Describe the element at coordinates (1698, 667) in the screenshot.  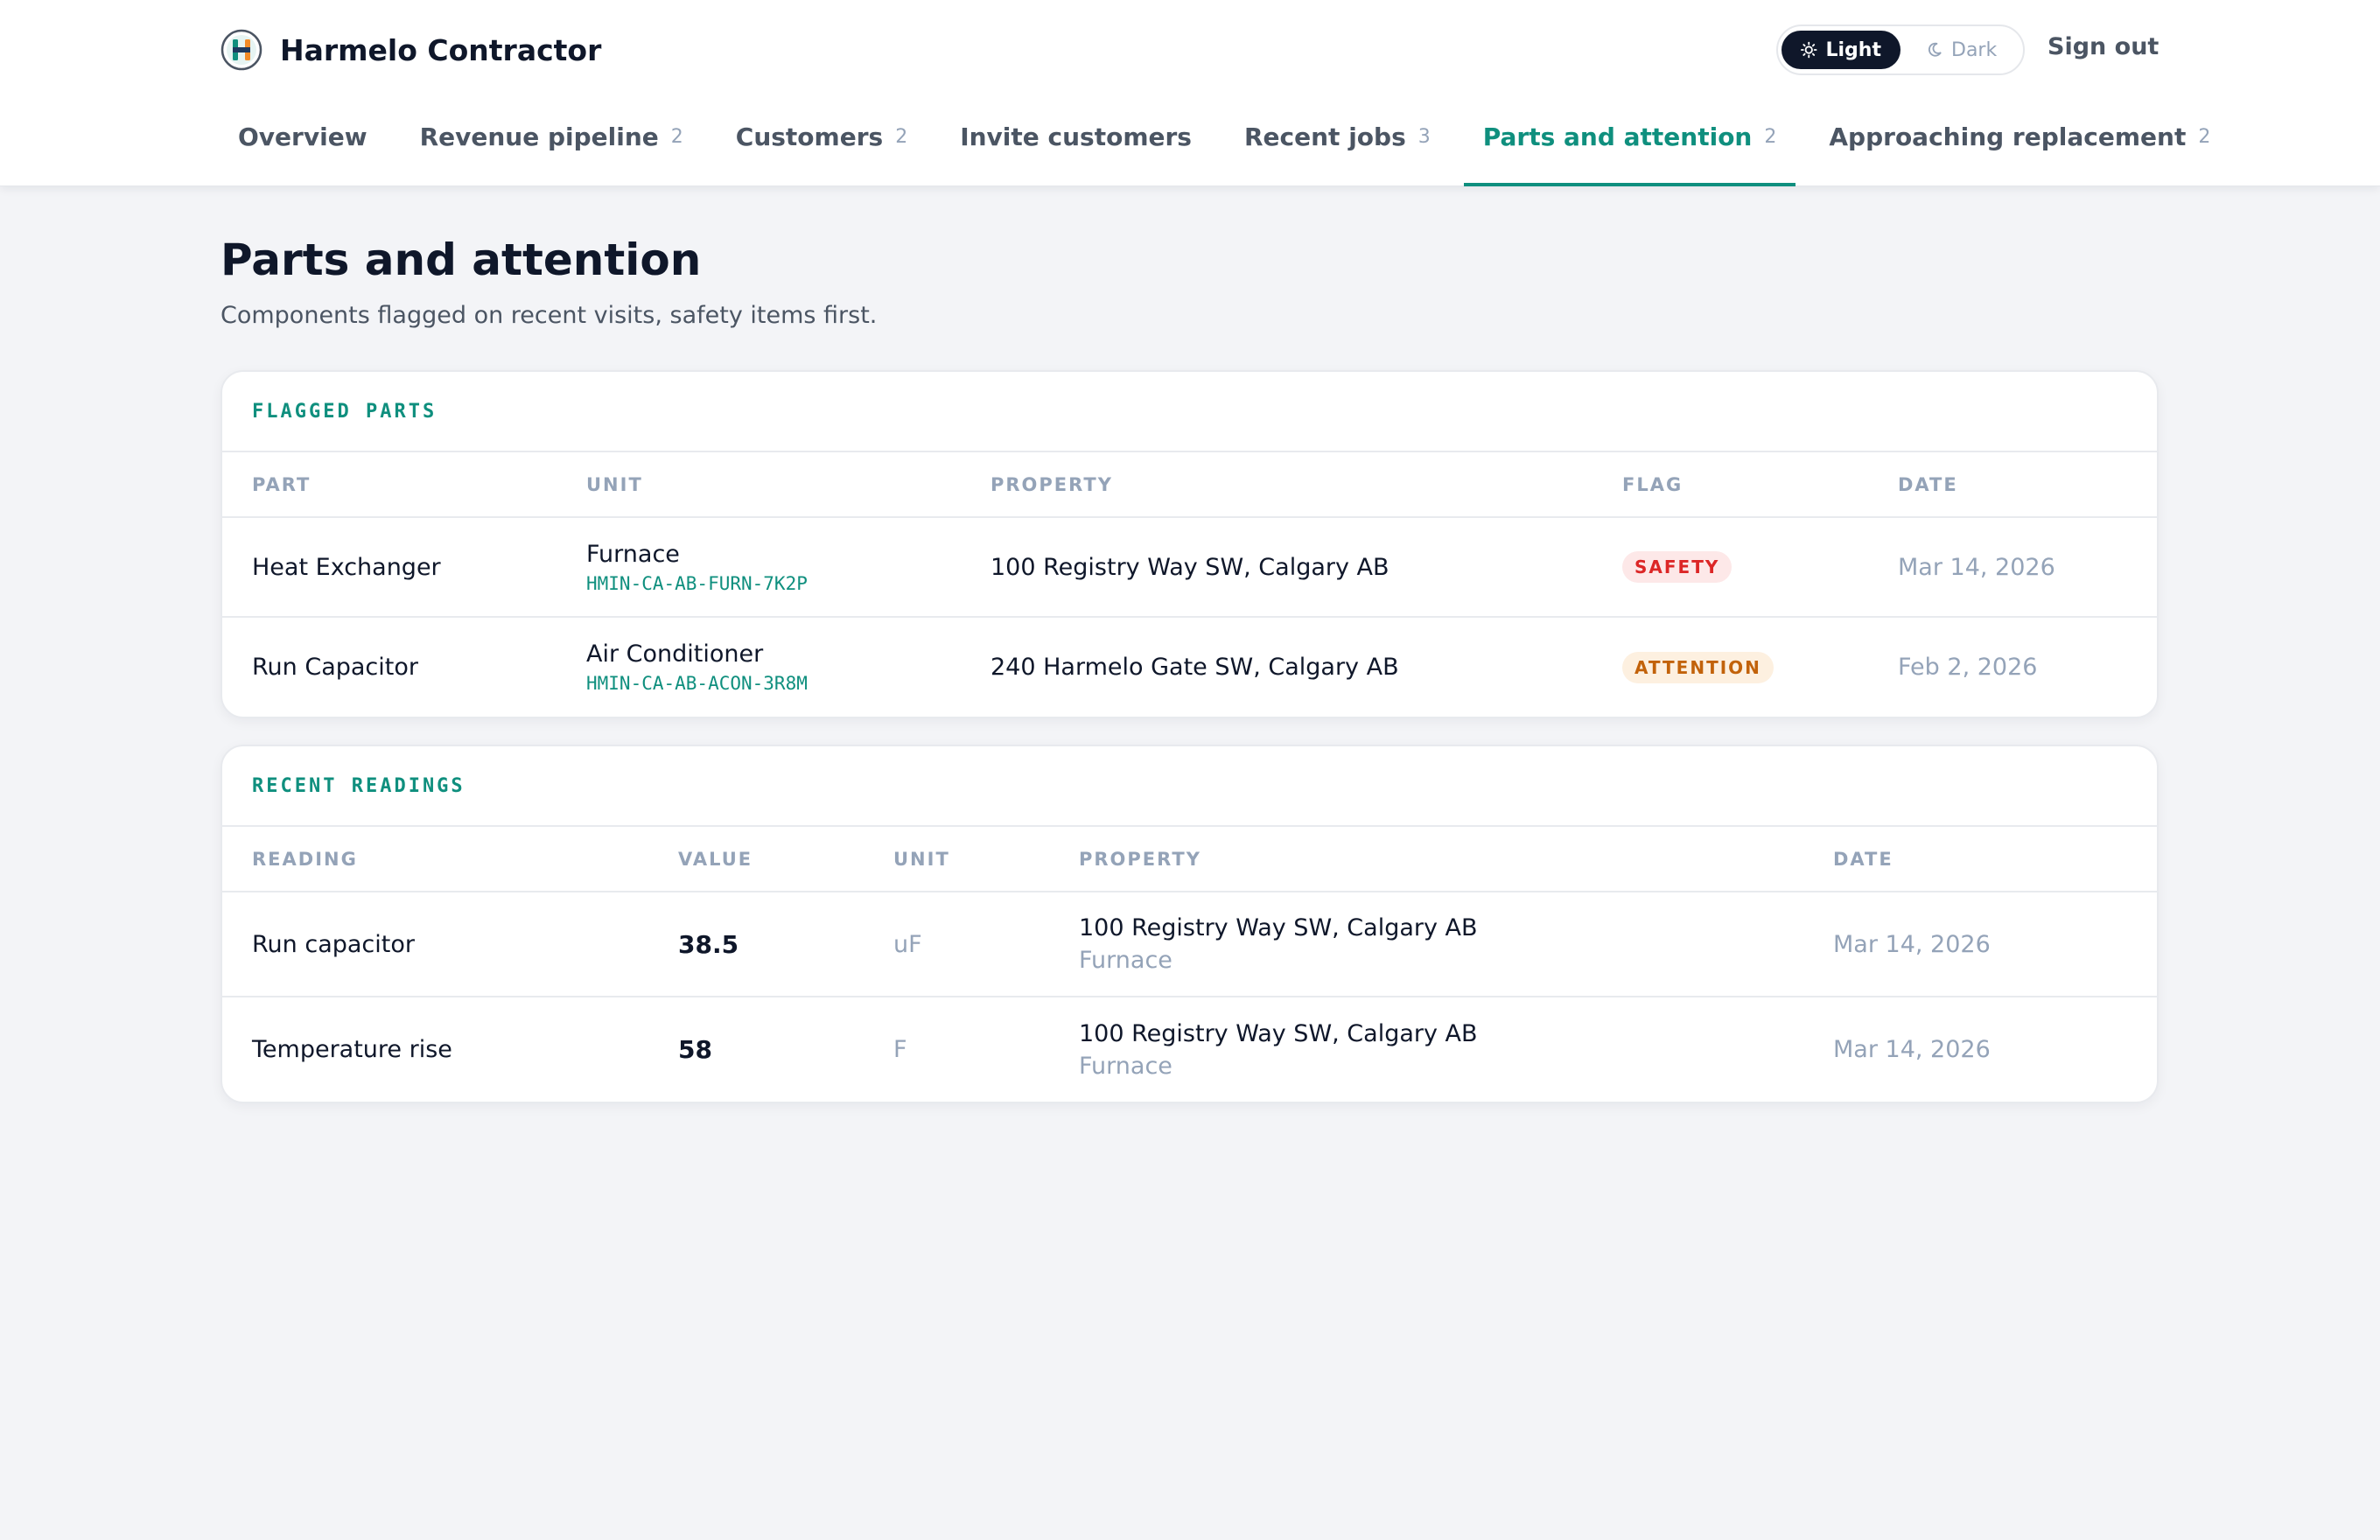
I see `attention-badge: ATTENTION` at that location.